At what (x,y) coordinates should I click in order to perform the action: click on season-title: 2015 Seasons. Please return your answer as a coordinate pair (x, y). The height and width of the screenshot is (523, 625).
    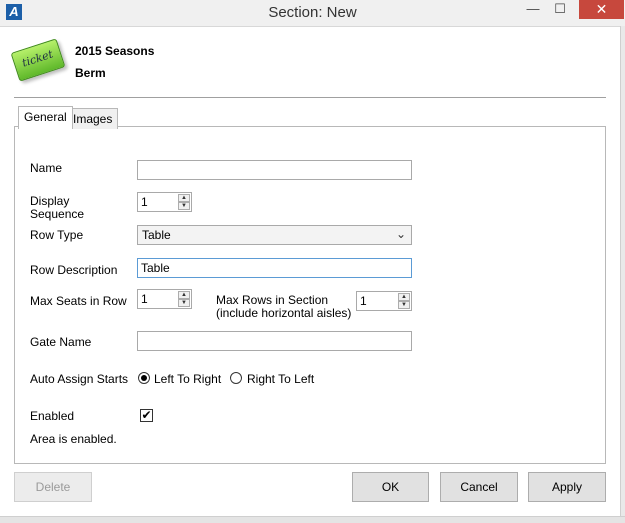
    Looking at the image, I should click on (115, 51).